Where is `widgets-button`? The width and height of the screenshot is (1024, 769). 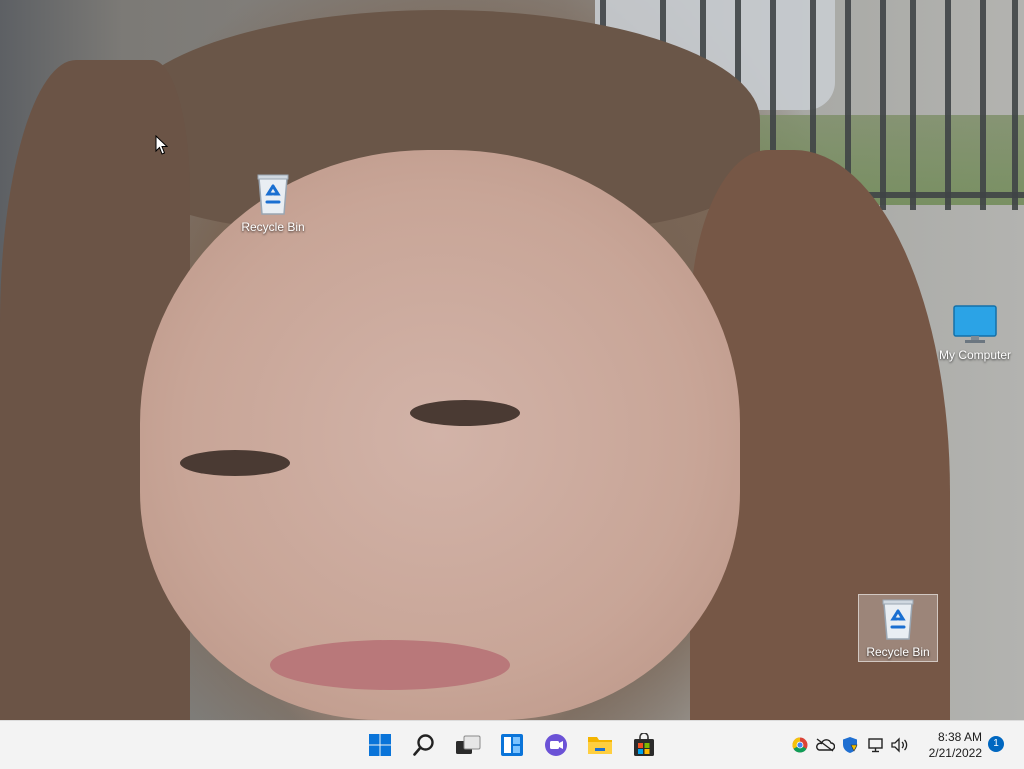 widgets-button is located at coordinates (512, 745).